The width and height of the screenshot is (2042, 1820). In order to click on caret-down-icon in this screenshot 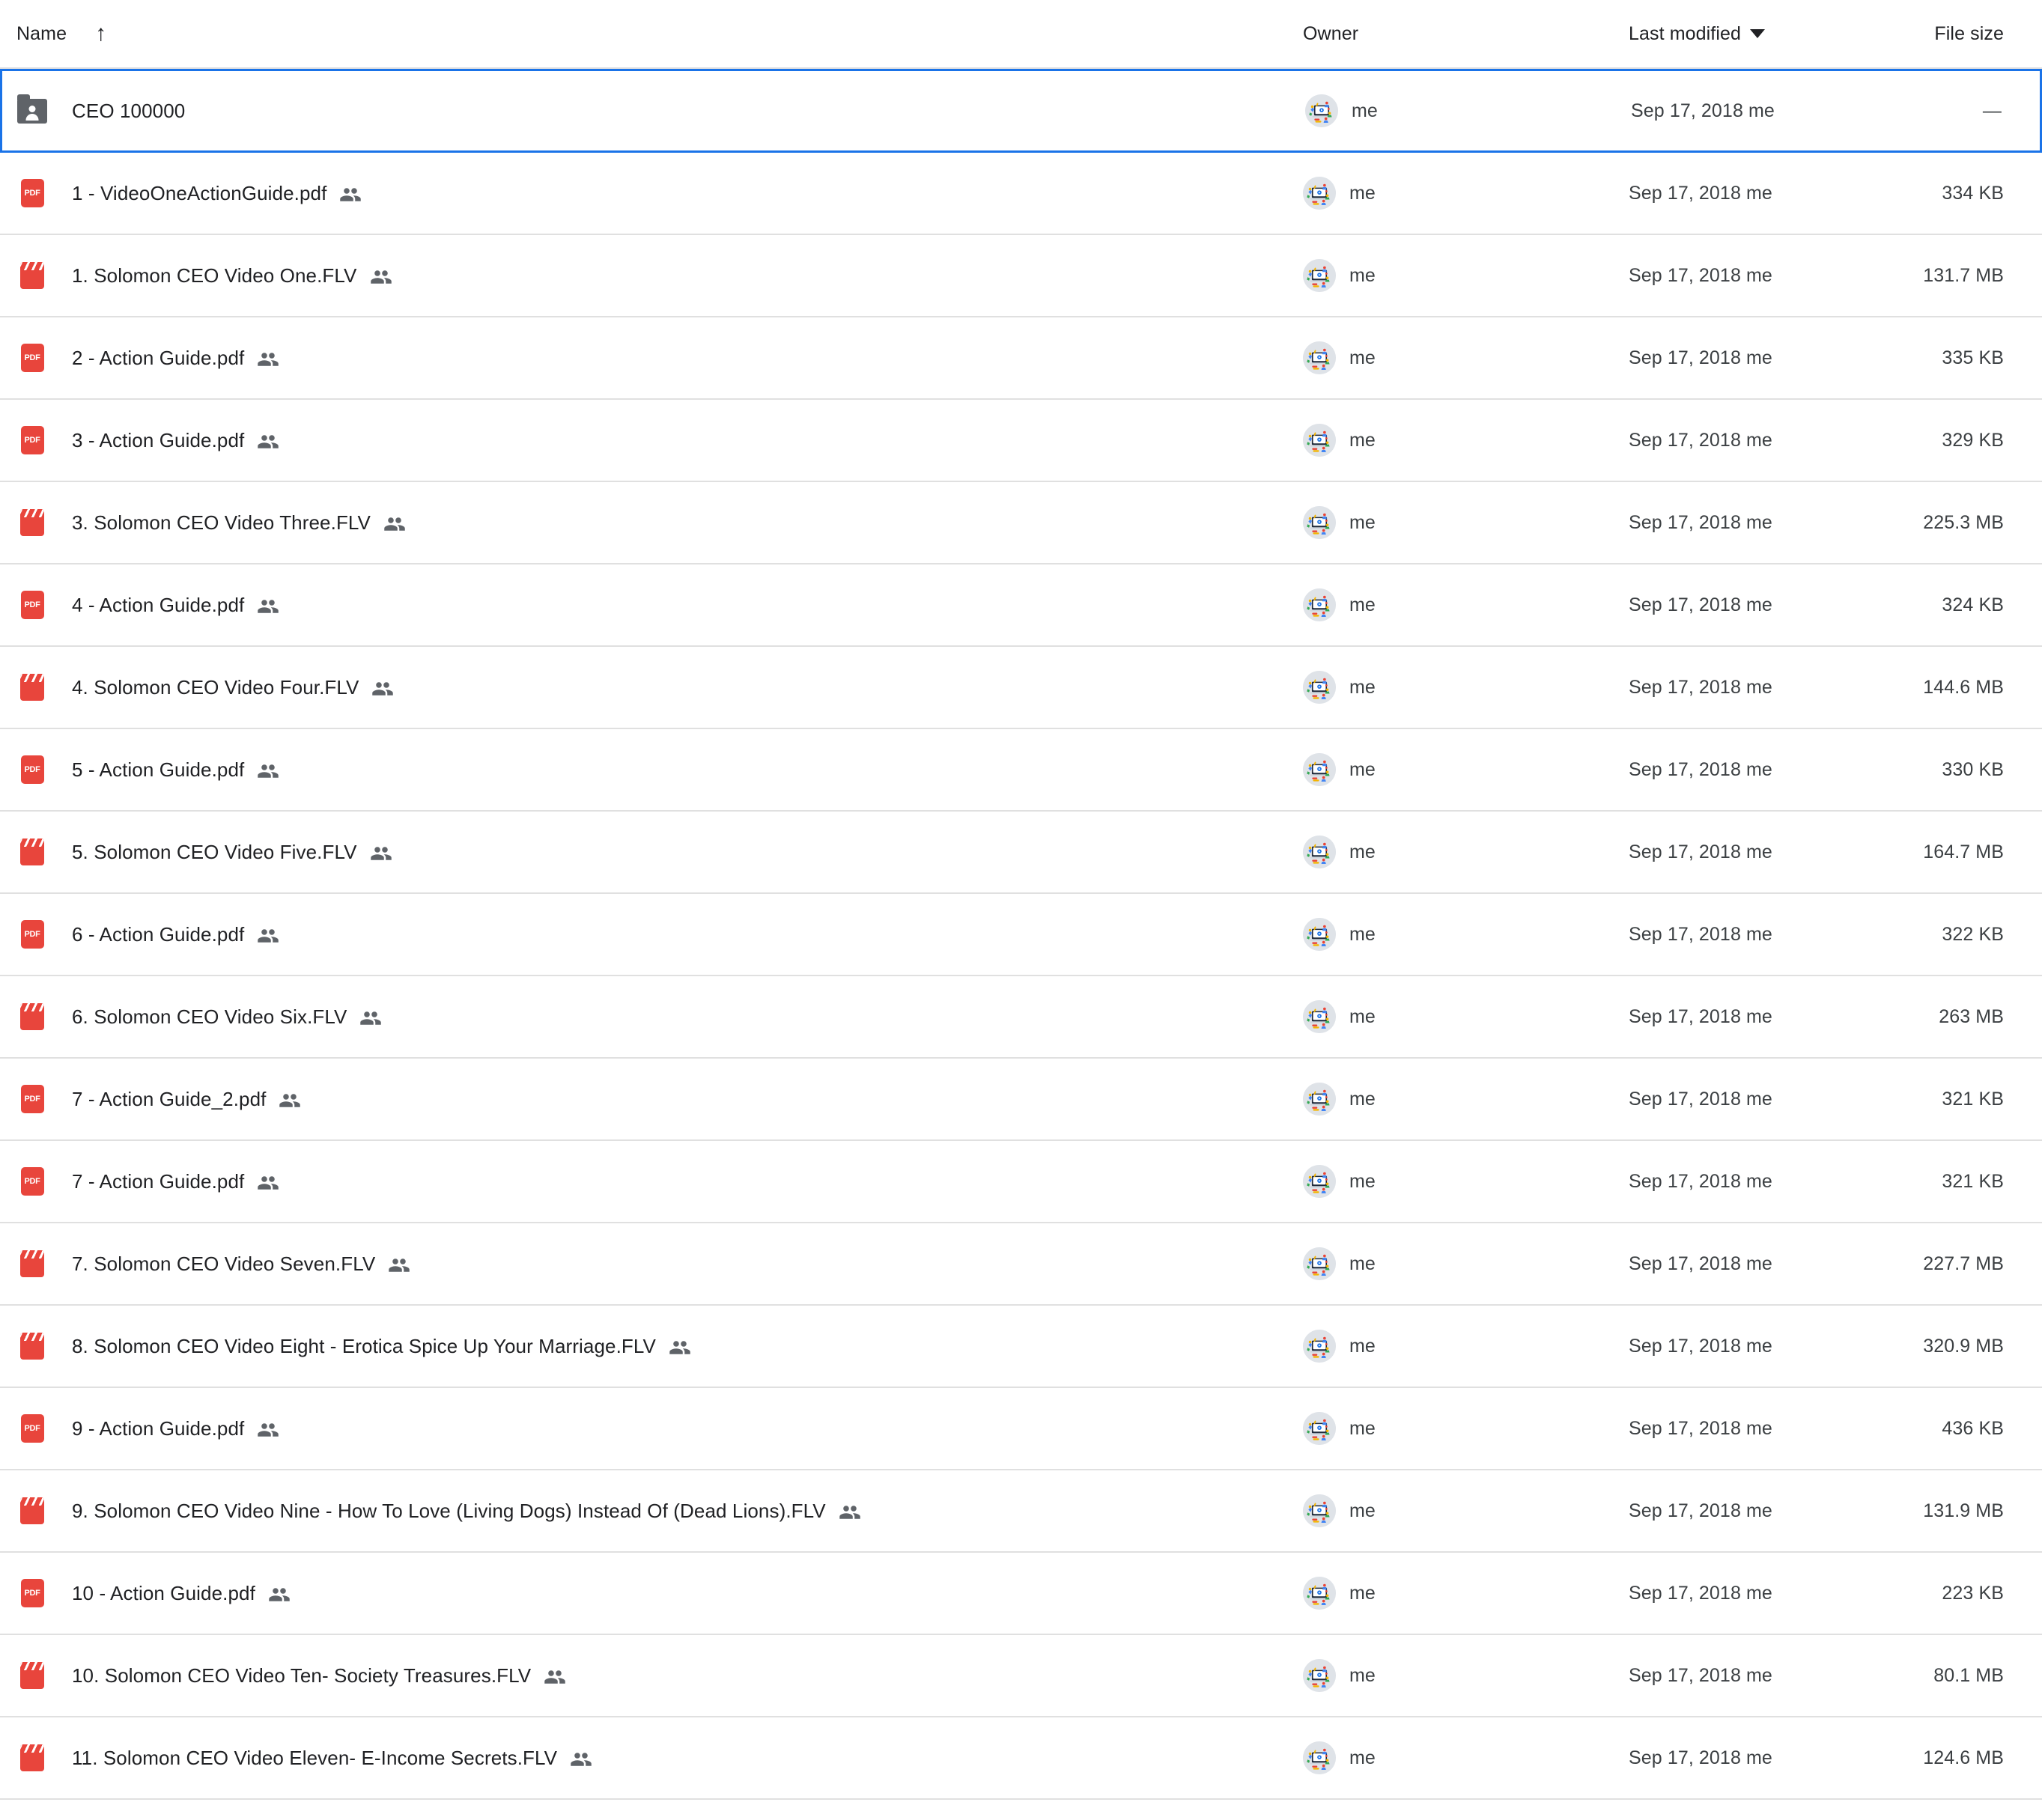, I will do `click(1758, 33)`.